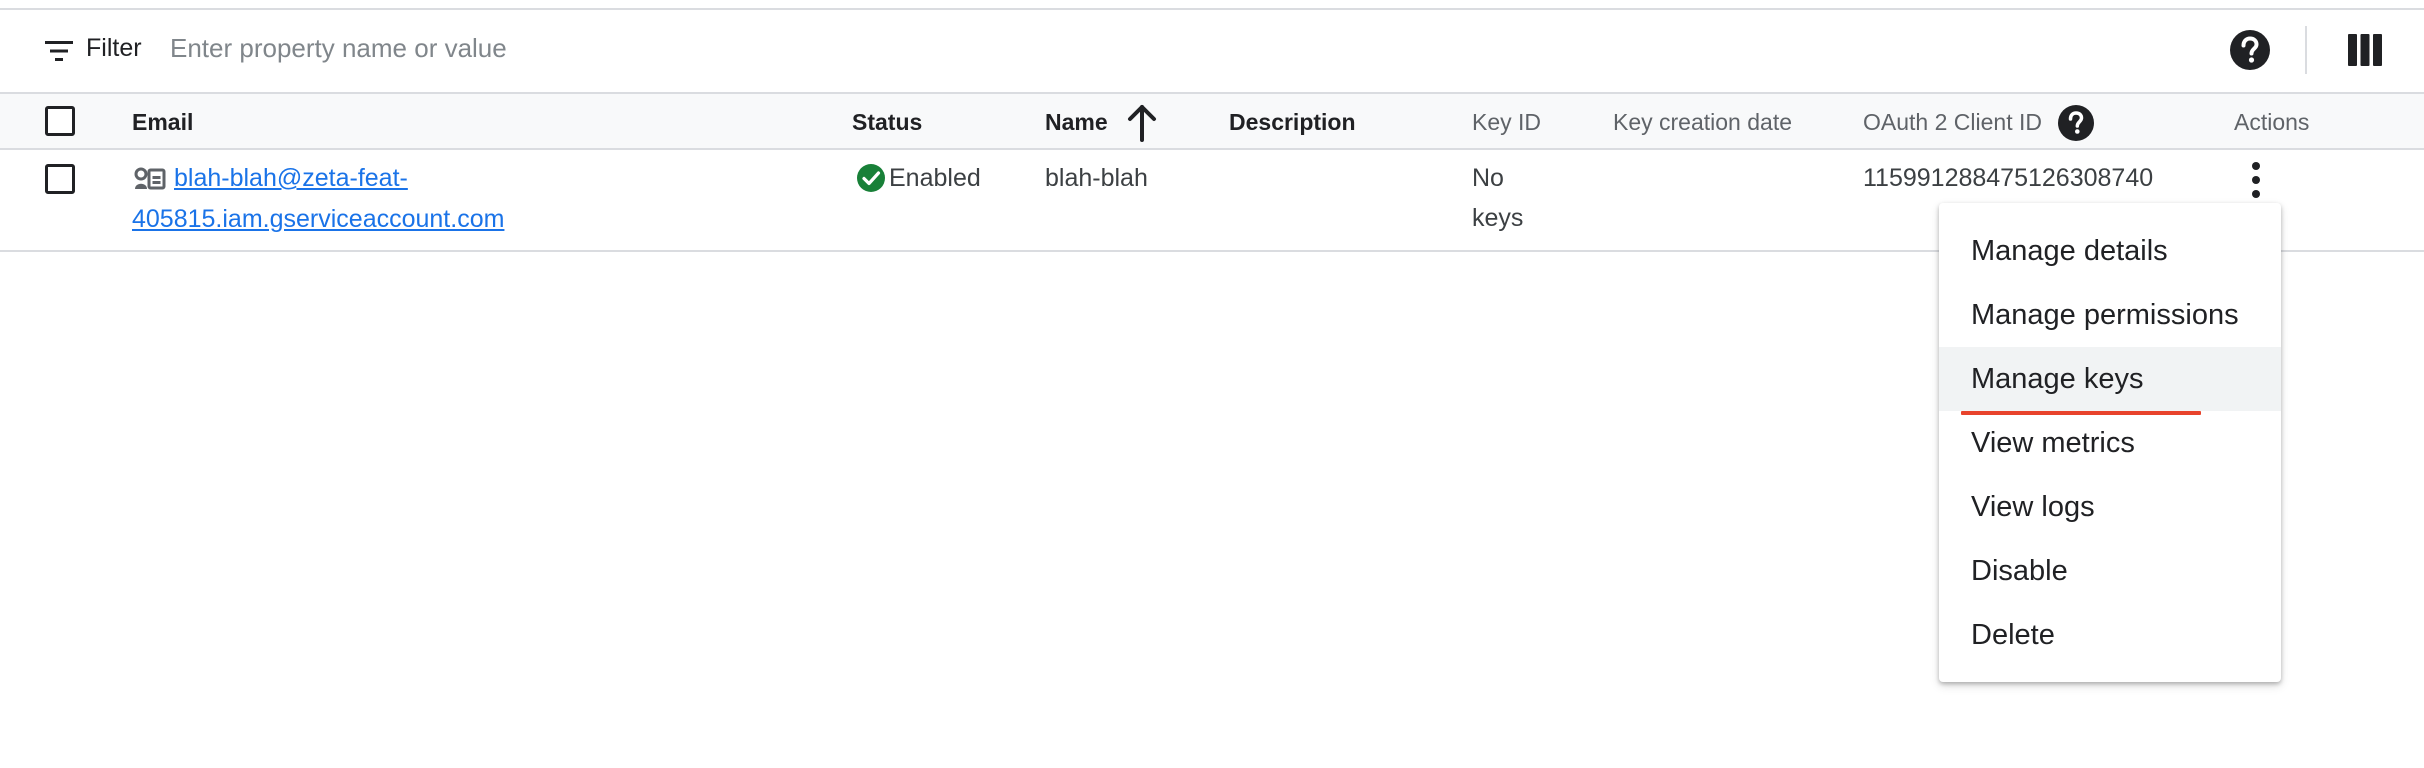  Describe the element at coordinates (2250, 50) in the screenshot. I see `help-circle-icon` at that location.